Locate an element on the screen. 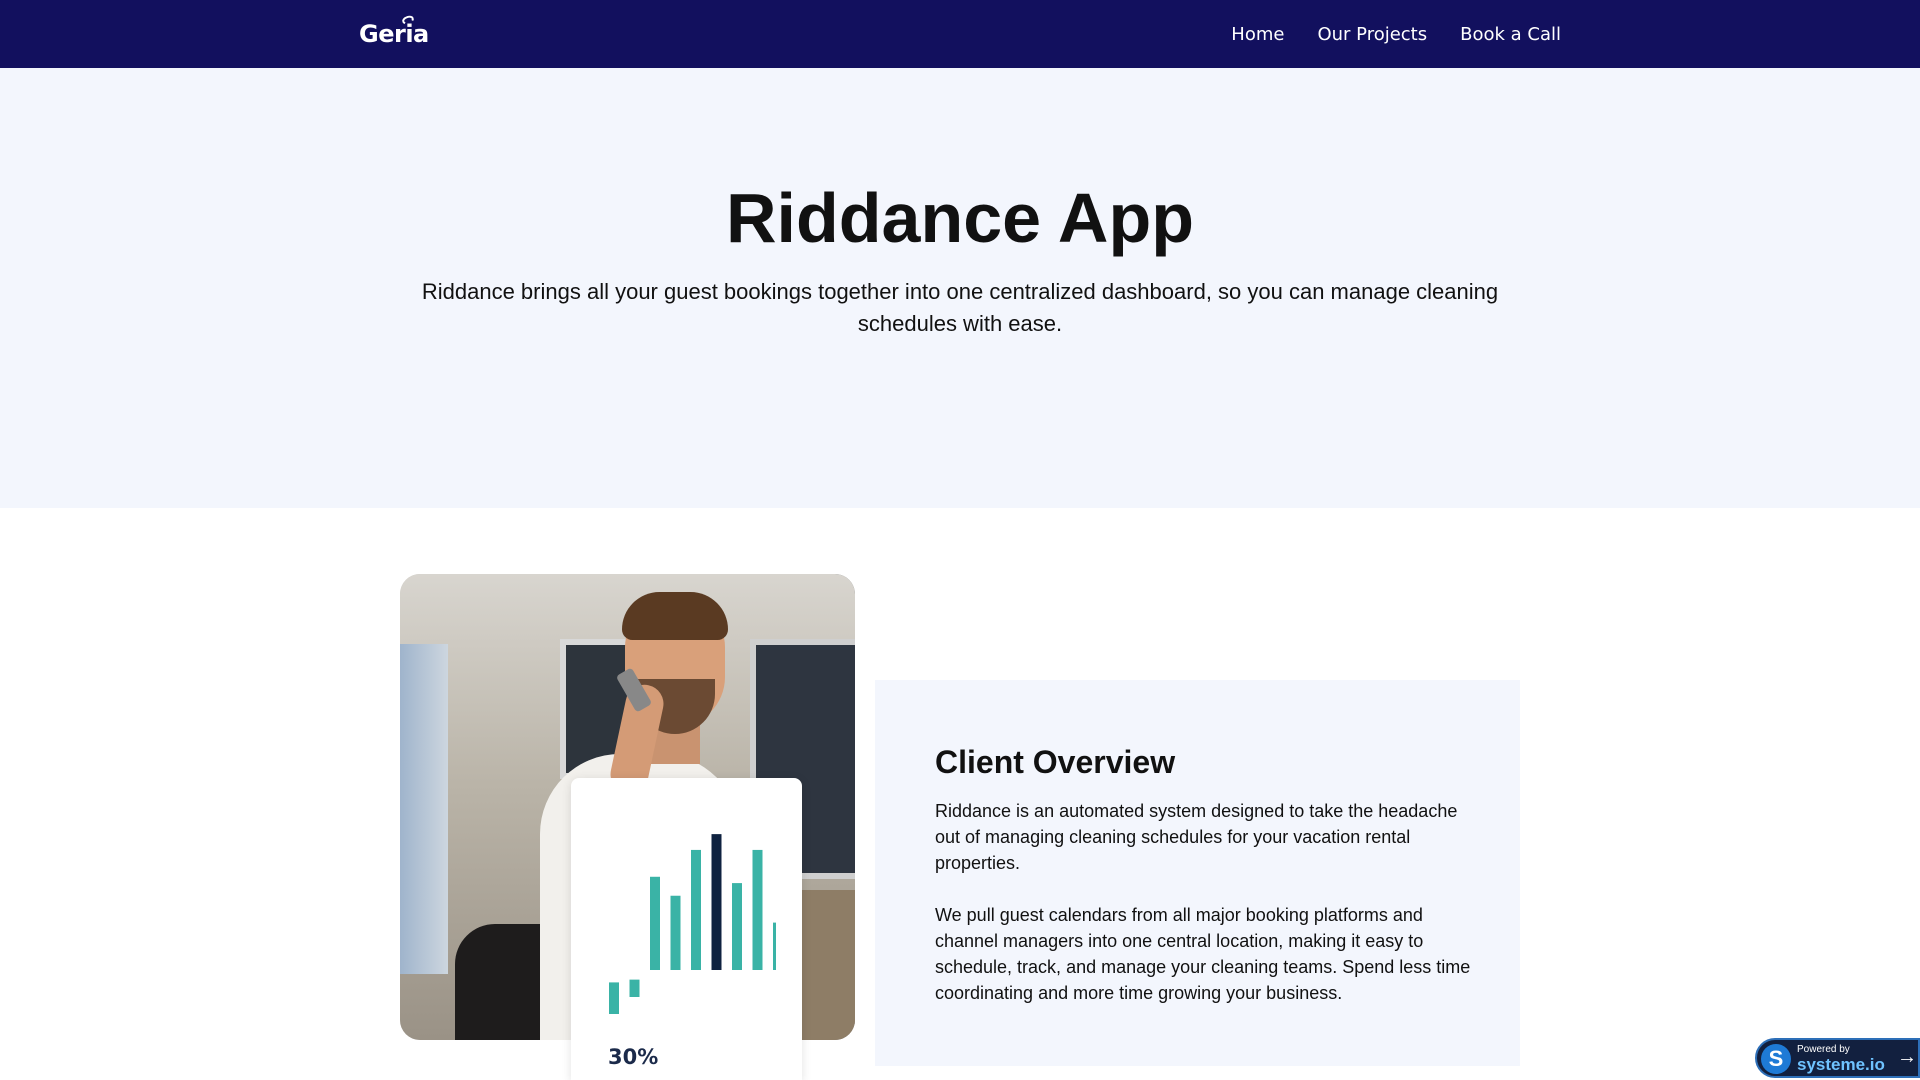 This screenshot has height=1080, width=1920. photo-person-hair is located at coordinates (675, 616).